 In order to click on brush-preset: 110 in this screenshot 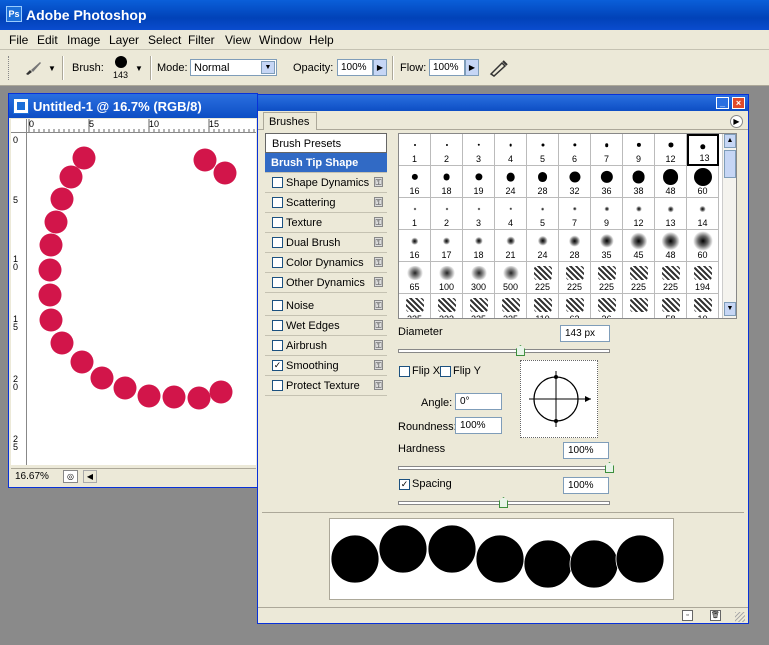, I will do `click(543, 306)`.